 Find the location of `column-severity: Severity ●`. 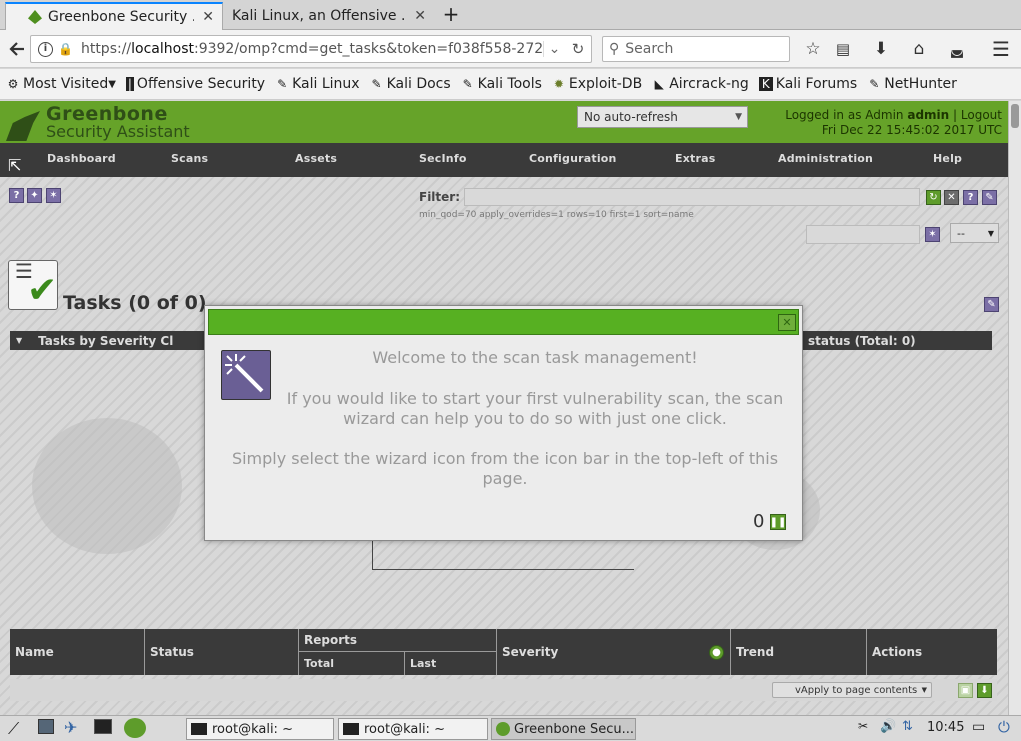

column-severity: Severity ● is located at coordinates (614, 652).